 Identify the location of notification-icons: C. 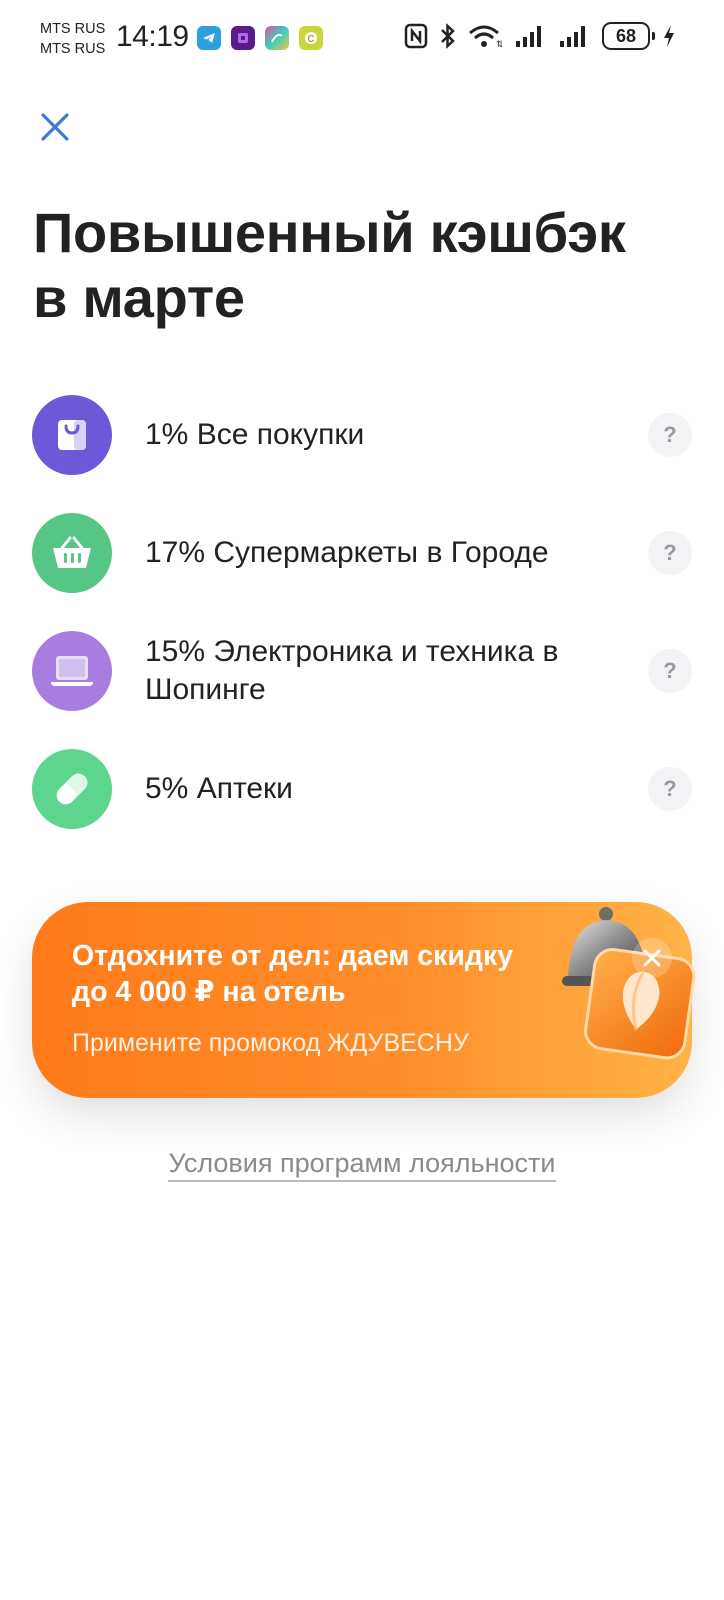
(260, 38).